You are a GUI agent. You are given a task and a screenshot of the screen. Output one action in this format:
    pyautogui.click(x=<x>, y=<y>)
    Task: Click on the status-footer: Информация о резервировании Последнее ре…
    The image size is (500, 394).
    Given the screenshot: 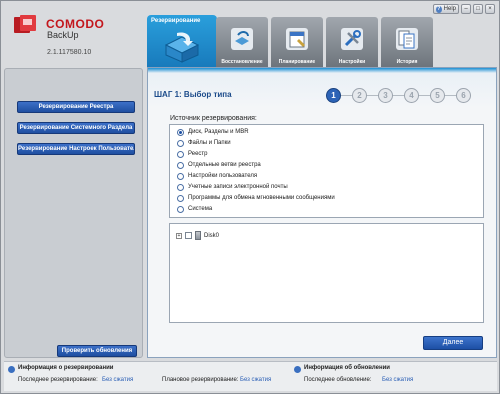 What is the action you would take?
    pyautogui.click(x=250, y=376)
    